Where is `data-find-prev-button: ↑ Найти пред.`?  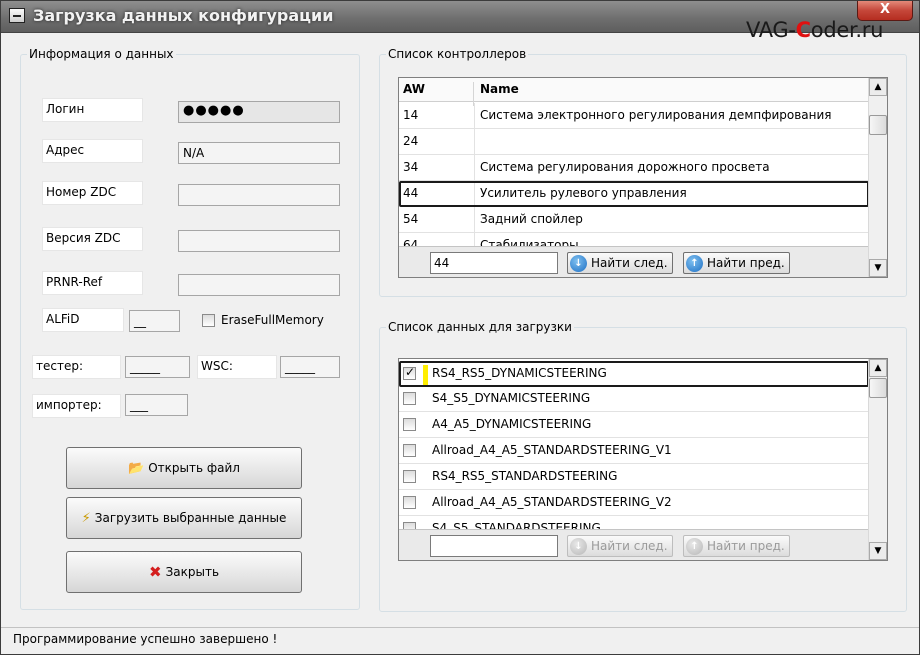 data-find-prev-button: ↑ Найти пред. is located at coordinates (736, 546).